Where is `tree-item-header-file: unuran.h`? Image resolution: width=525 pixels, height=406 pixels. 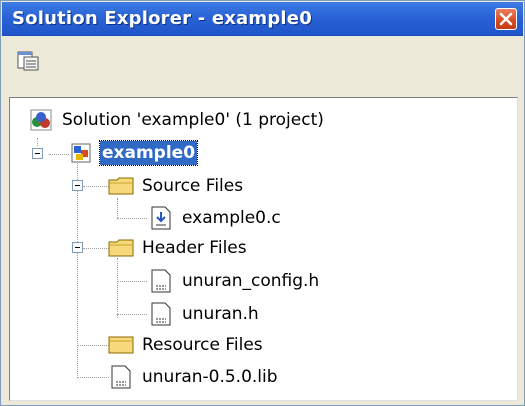 tree-item-header-file: unuran.h is located at coordinates (204, 314).